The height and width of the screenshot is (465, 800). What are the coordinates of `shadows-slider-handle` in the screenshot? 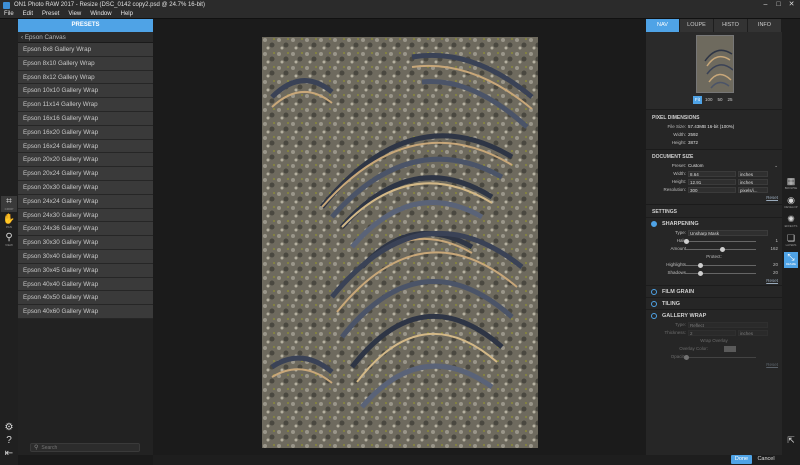 It's located at (700, 273).